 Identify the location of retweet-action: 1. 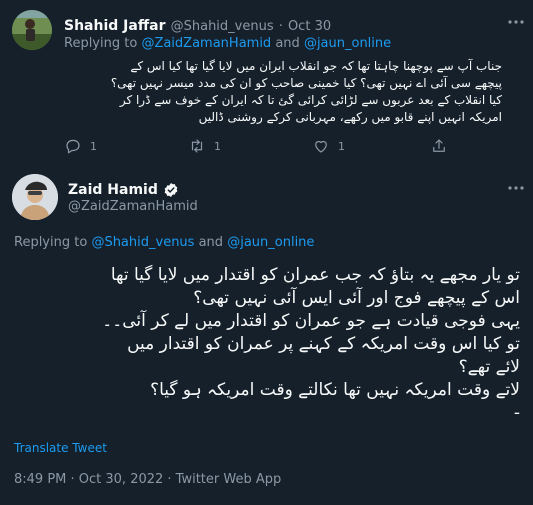
(204, 146).